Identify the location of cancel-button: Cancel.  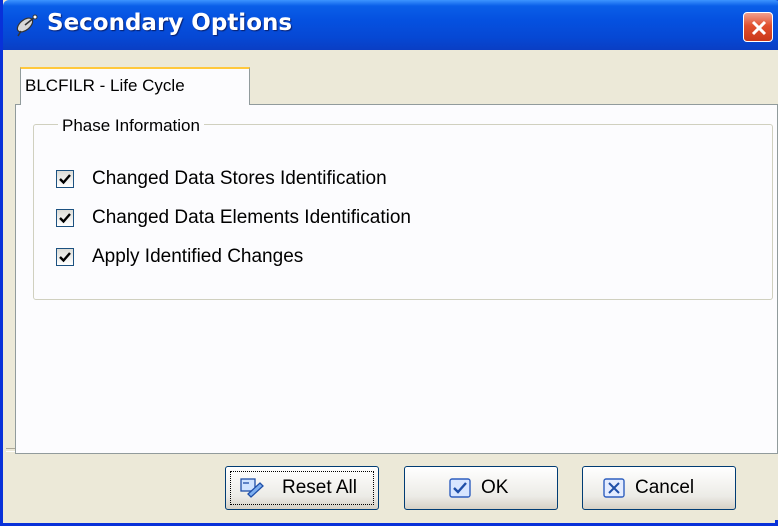
(659, 488).